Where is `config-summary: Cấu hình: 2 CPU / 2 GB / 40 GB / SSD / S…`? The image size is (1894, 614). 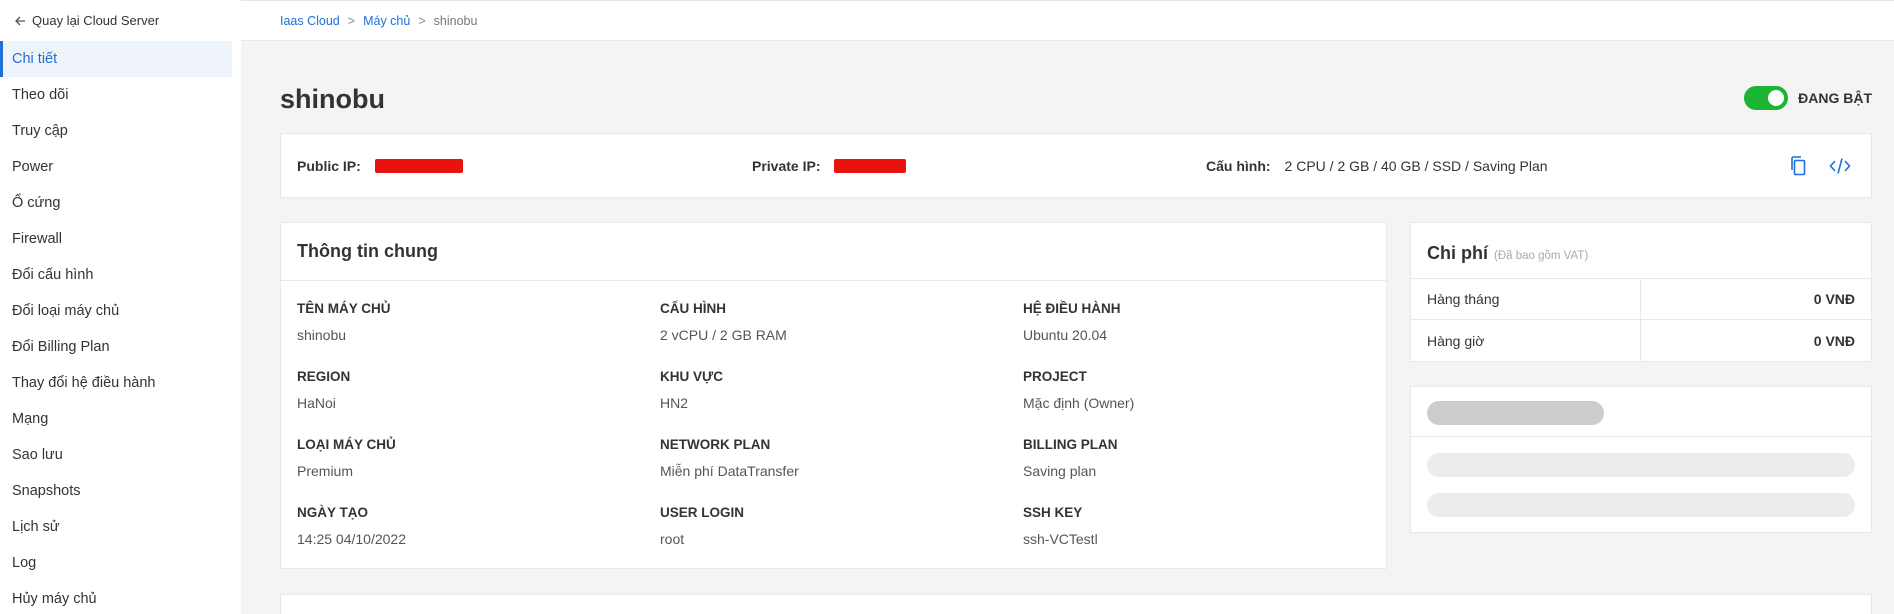 config-summary: Cấu hình: 2 CPU / 2 GB / 40 GB / SSD / S… is located at coordinates (1377, 166).